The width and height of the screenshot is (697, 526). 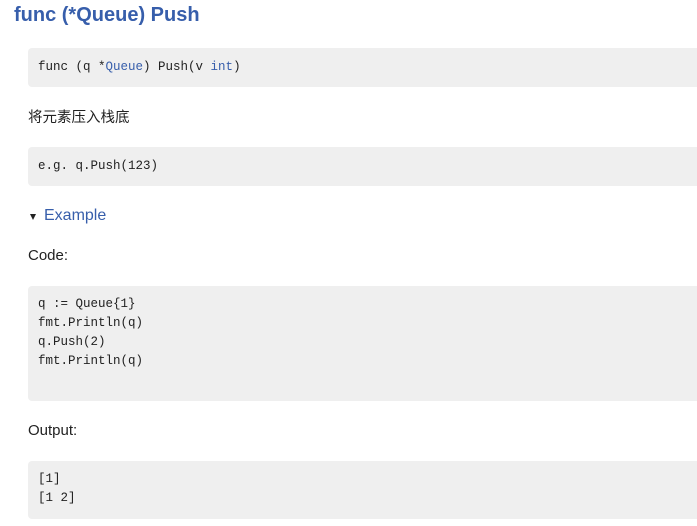 I want to click on usage-example: e.g. q.Push(123), so click(x=362, y=166).